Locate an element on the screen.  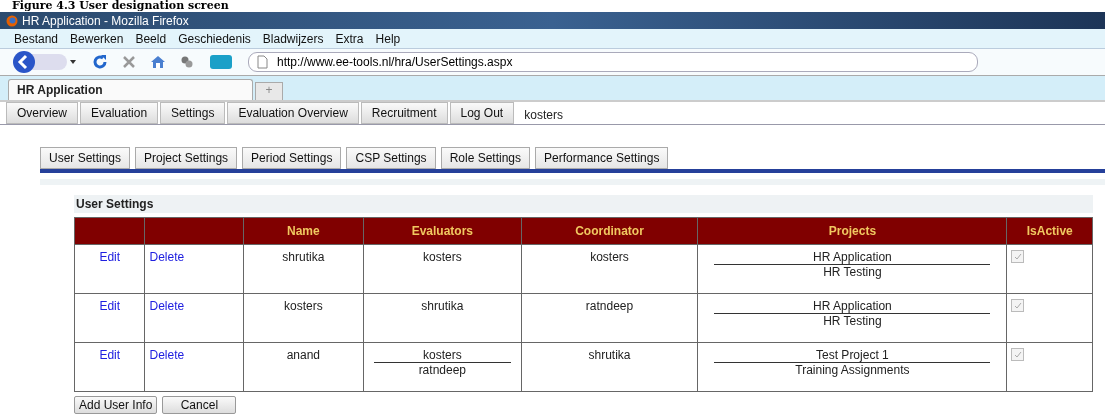
menu-item: Geschiedenis is located at coordinates (214, 38).